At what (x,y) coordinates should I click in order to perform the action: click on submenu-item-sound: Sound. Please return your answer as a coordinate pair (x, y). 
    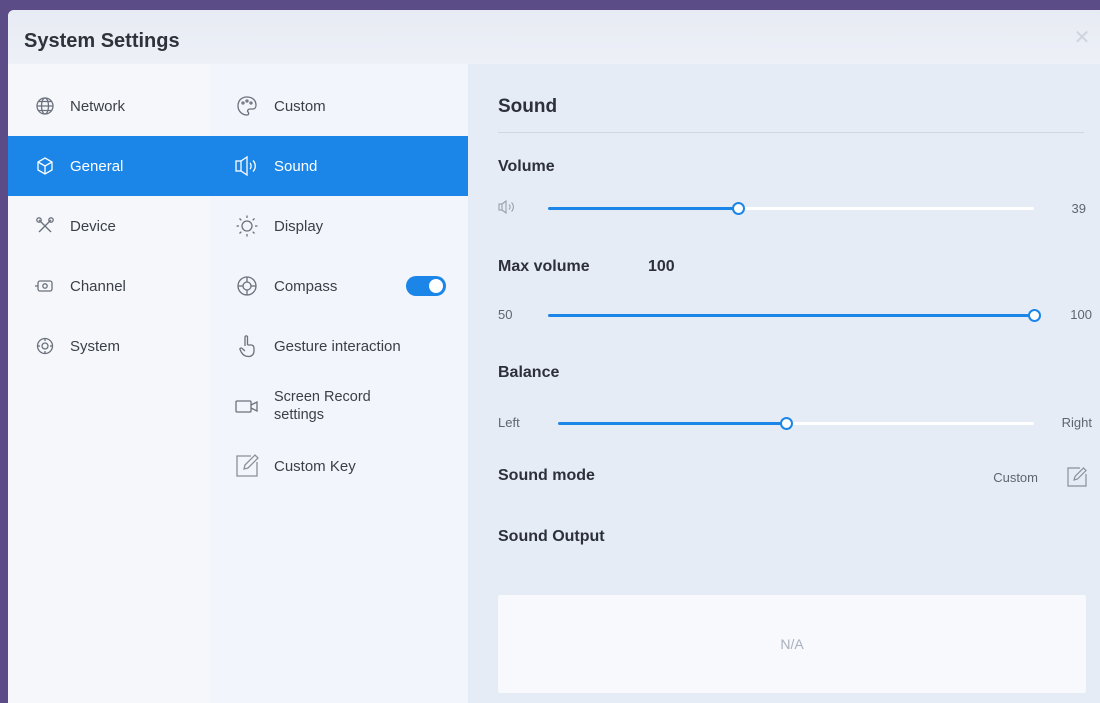
    Looking at the image, I should click on (339, 166).